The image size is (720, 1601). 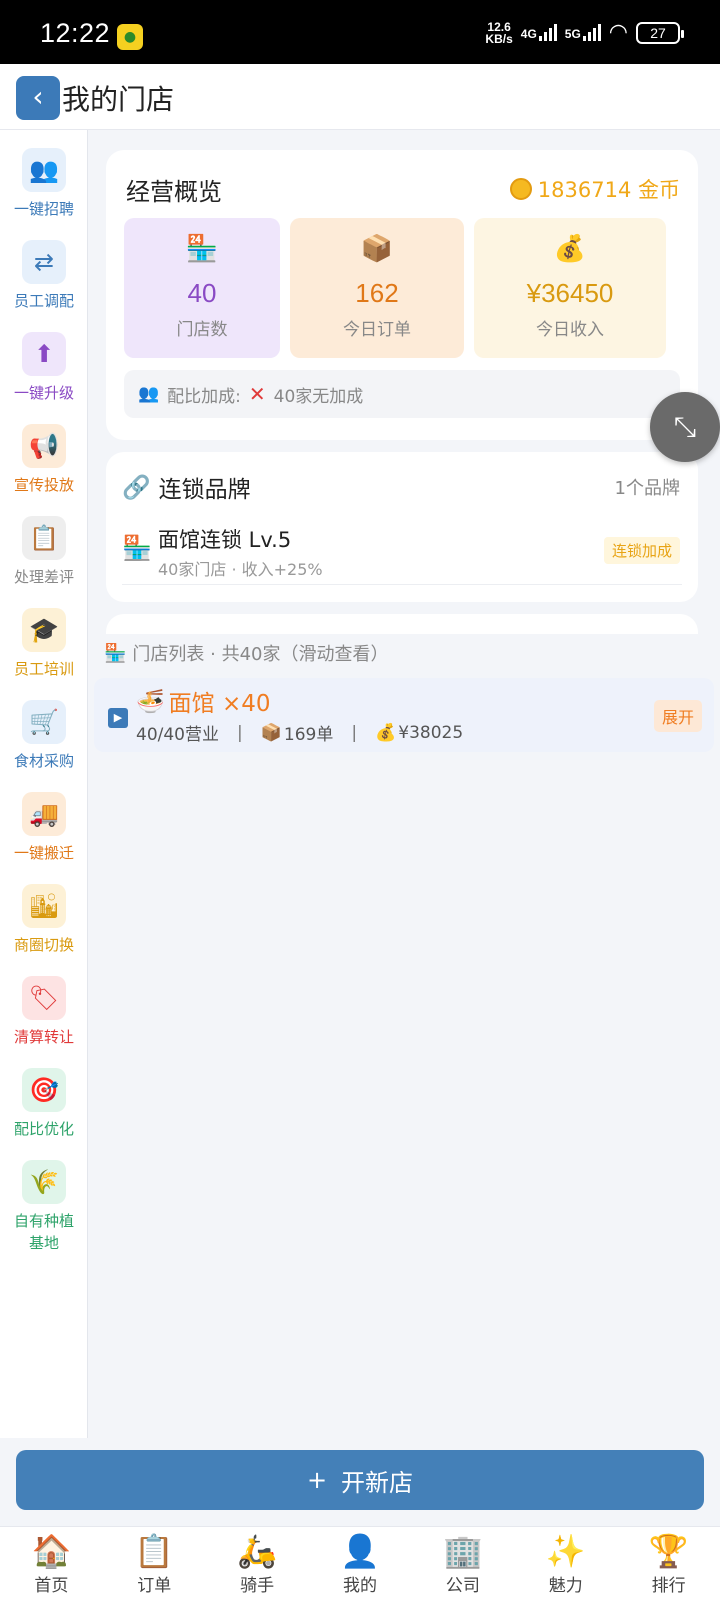 I want to click on overview-title: 经营概览, so click(x=174, y=192).